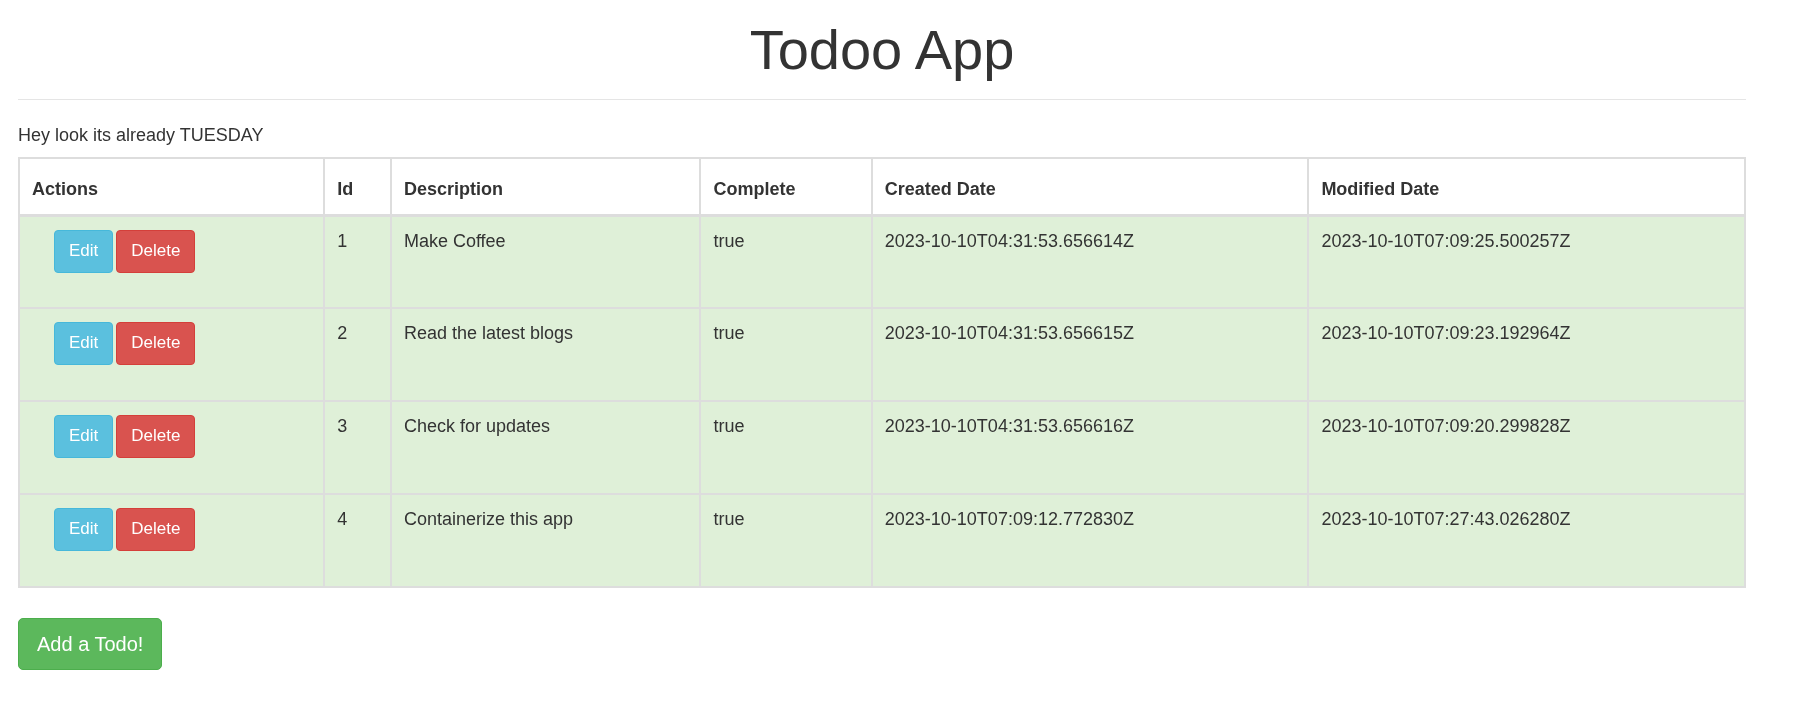  Describe the element at coordinates (545, 448) in the screenshot. I see `table-cell: Check for updates` at that location.